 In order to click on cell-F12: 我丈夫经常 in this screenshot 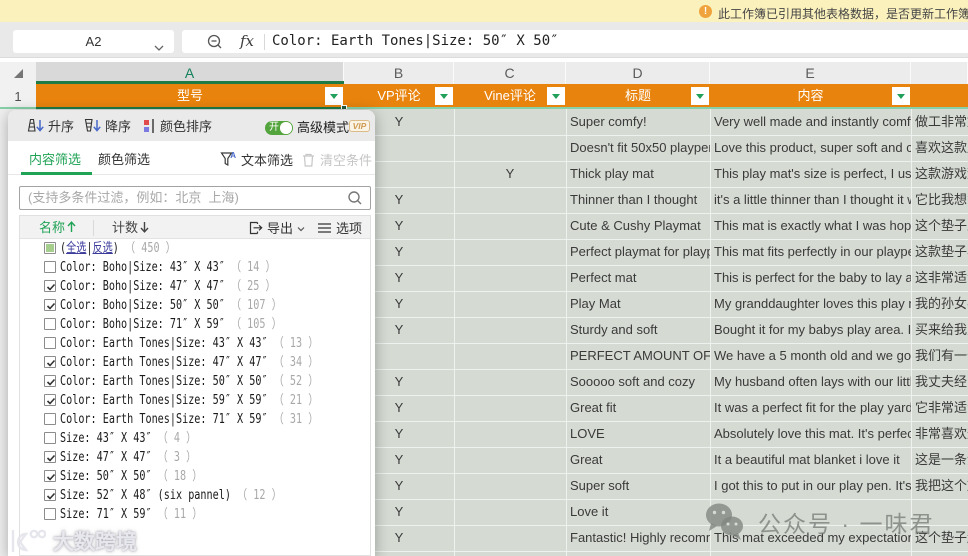, I will do `click(939, 382)`.